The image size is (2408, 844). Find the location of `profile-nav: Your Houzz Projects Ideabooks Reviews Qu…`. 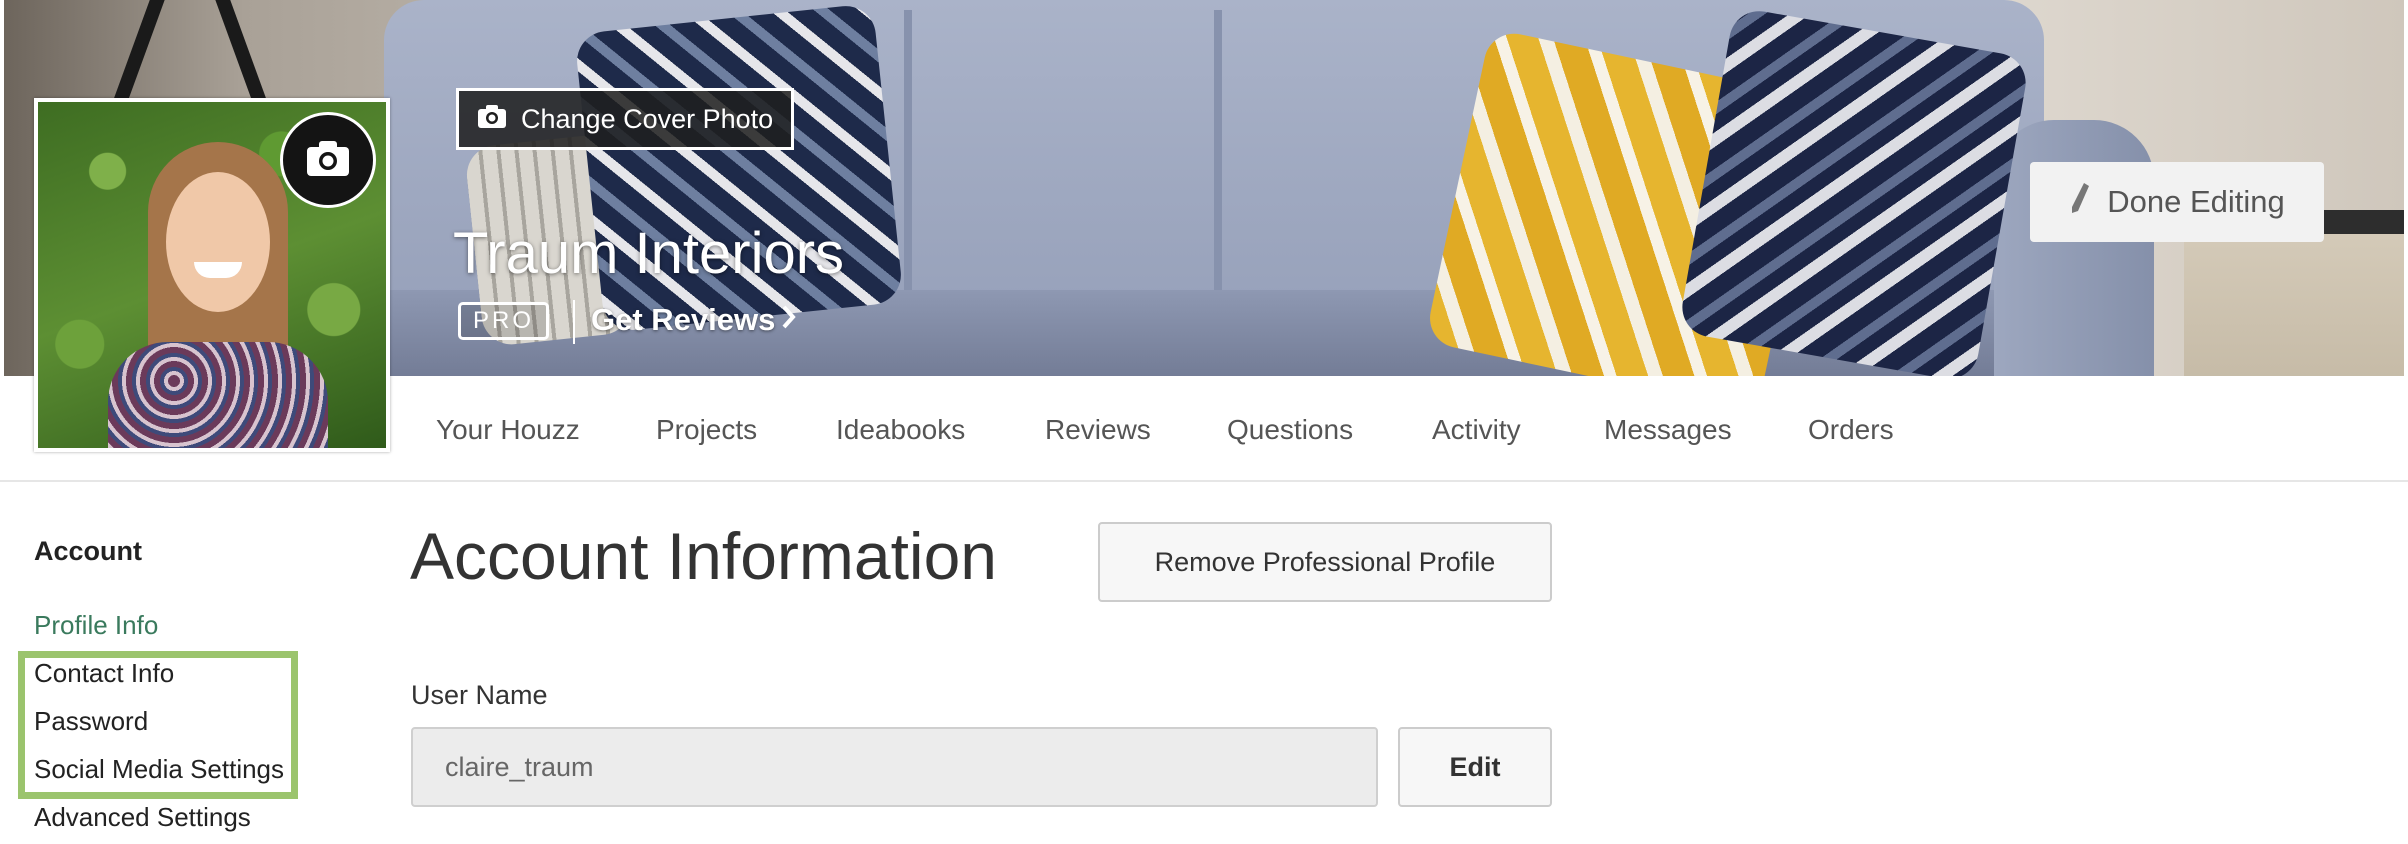

profile-nav: Your Houzz Projects Ideabooks Reviews Qu… is located at coordinates (1204, 429).